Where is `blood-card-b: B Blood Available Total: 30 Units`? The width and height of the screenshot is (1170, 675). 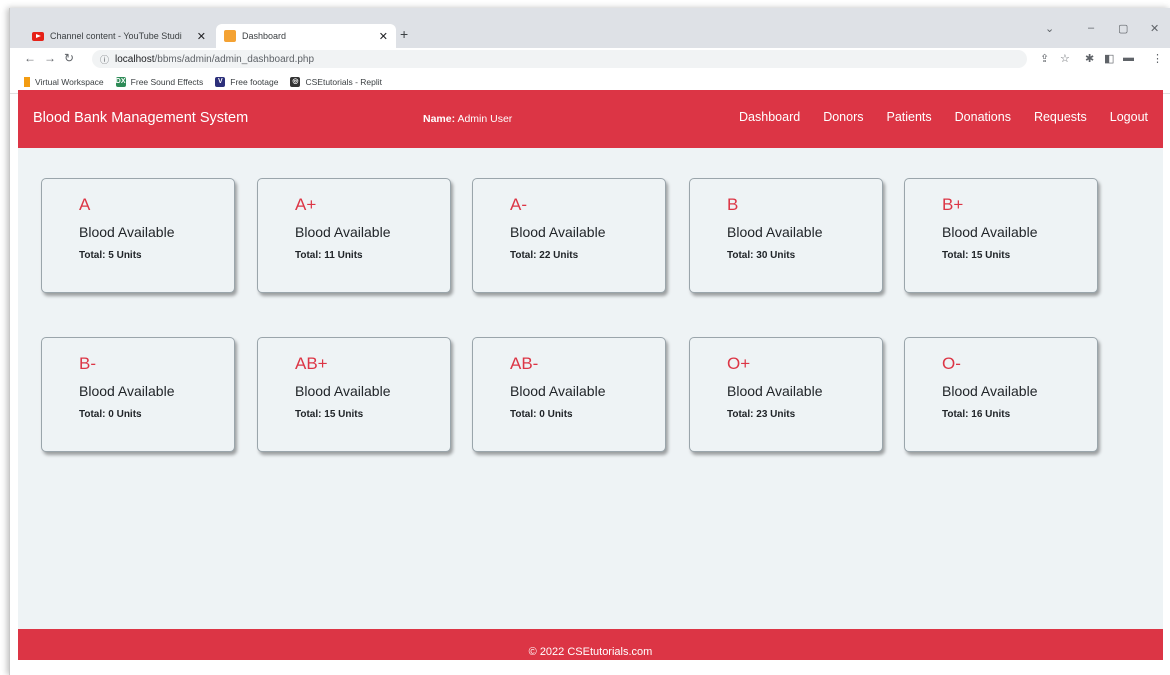 blood-card-b: B Blood Available Total: 30 Units is located at coordinates (786, 235).